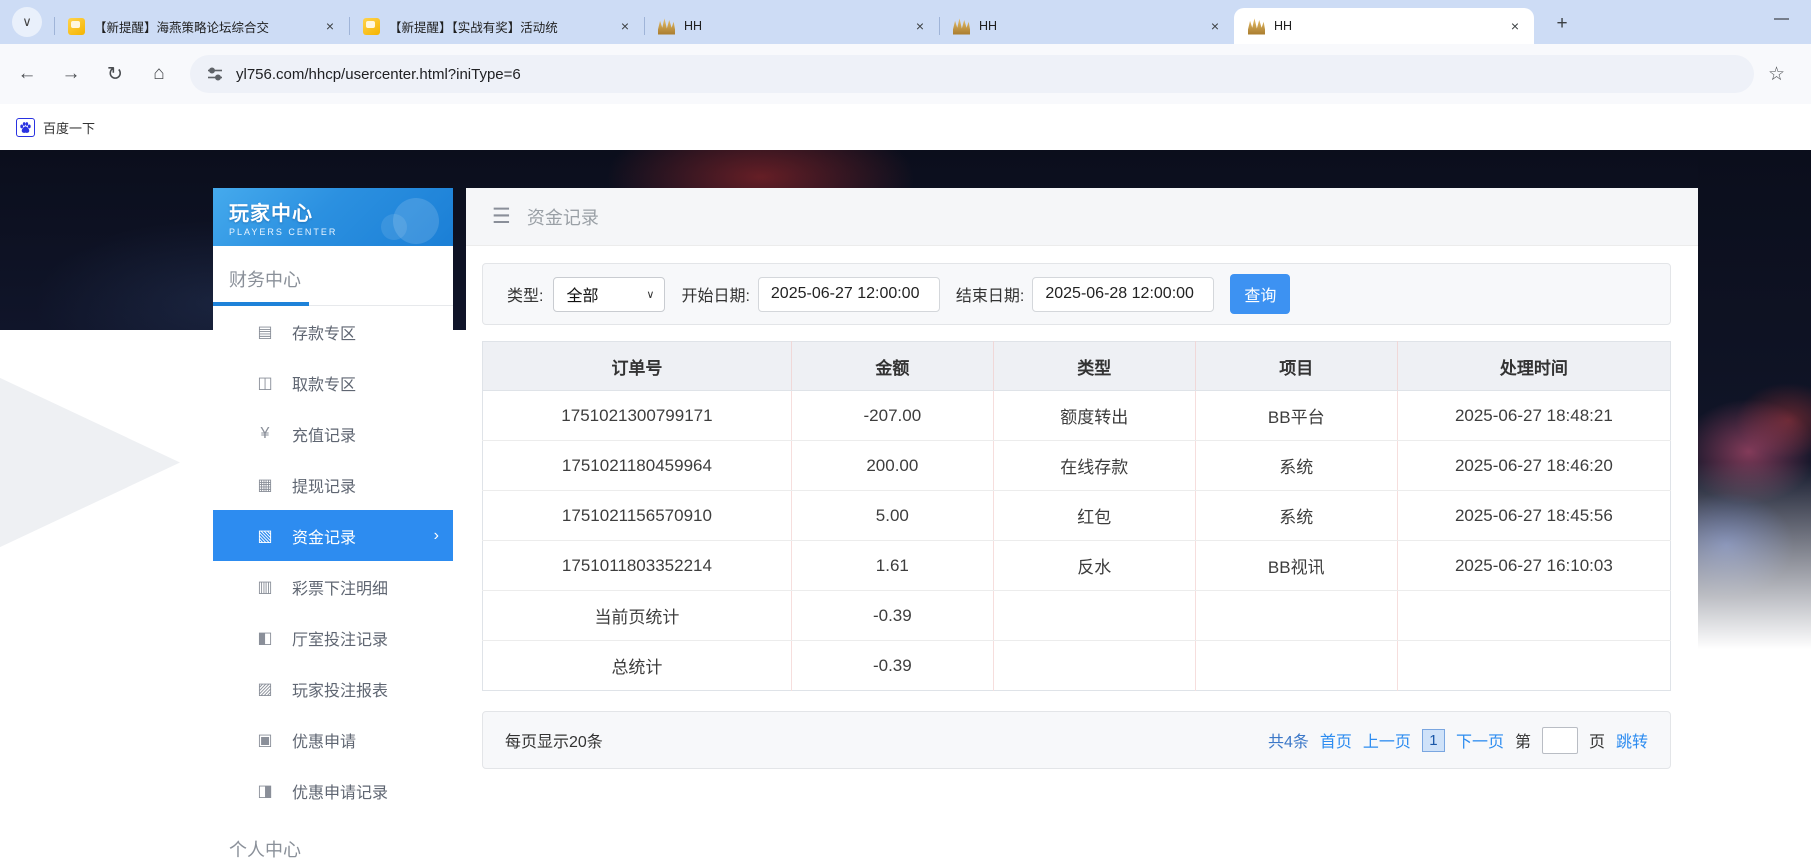 The width and height of the screenshot is (1811, 868). I want to click on tab-title: HH, so click(693, 26).